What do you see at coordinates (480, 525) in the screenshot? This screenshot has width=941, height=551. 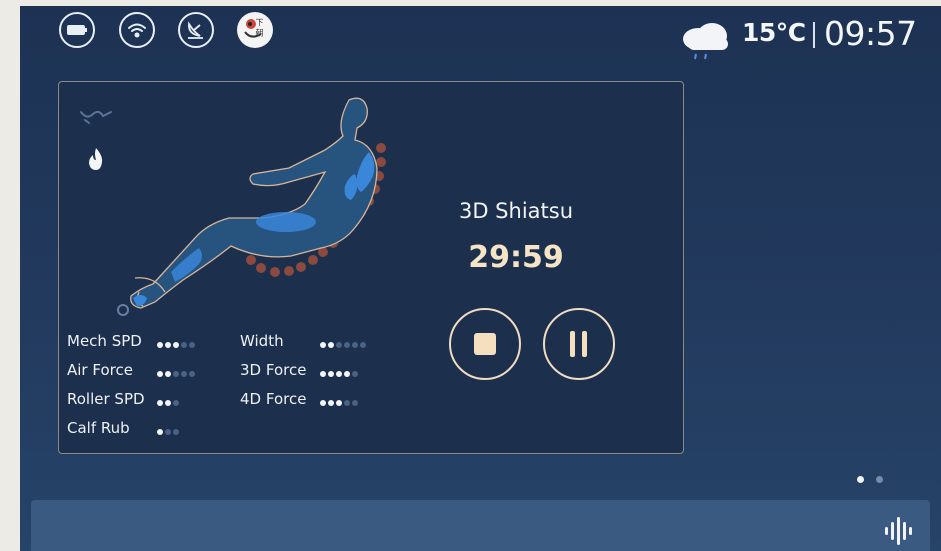 I see `bottom-bar` at bounding box center [480, 525].